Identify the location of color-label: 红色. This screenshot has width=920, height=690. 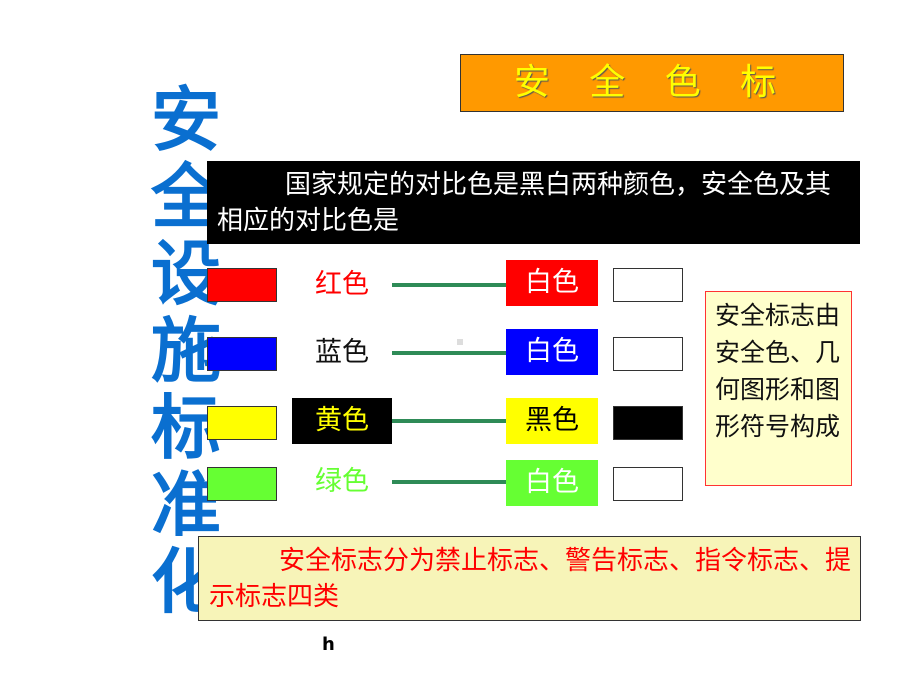
(342, 284).